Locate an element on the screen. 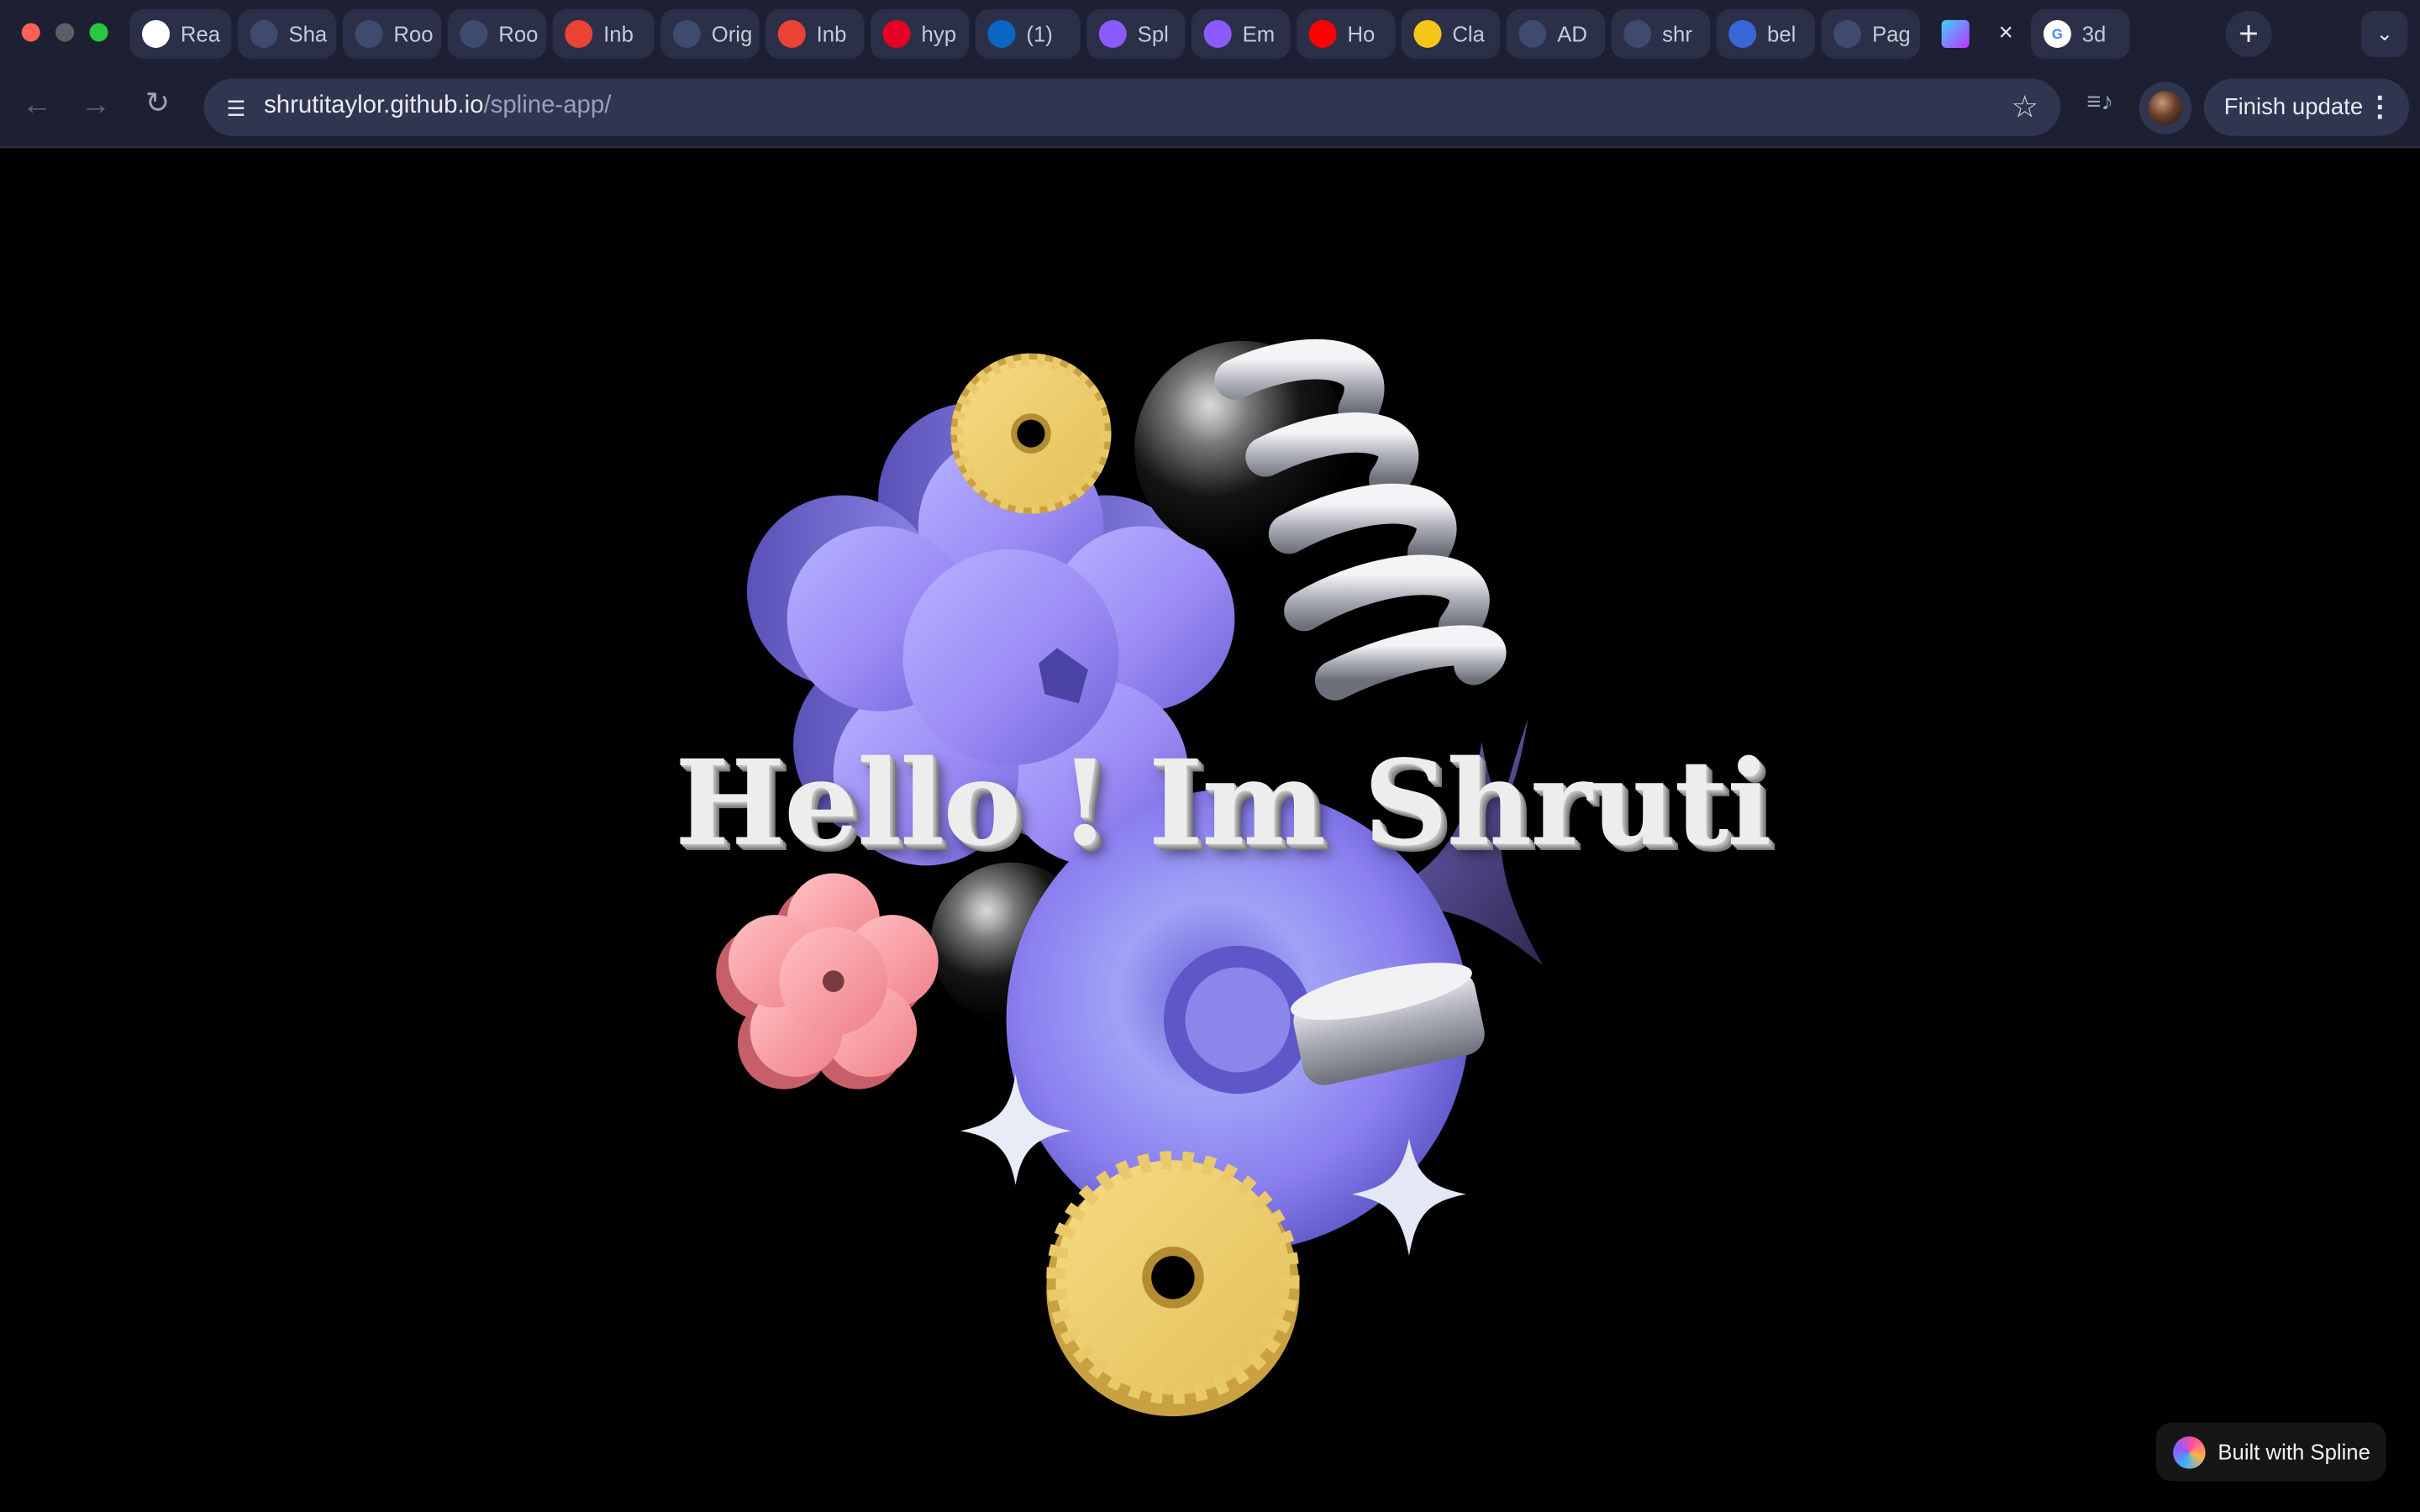  tab-7: Inb is located at coordinates (815, 34).